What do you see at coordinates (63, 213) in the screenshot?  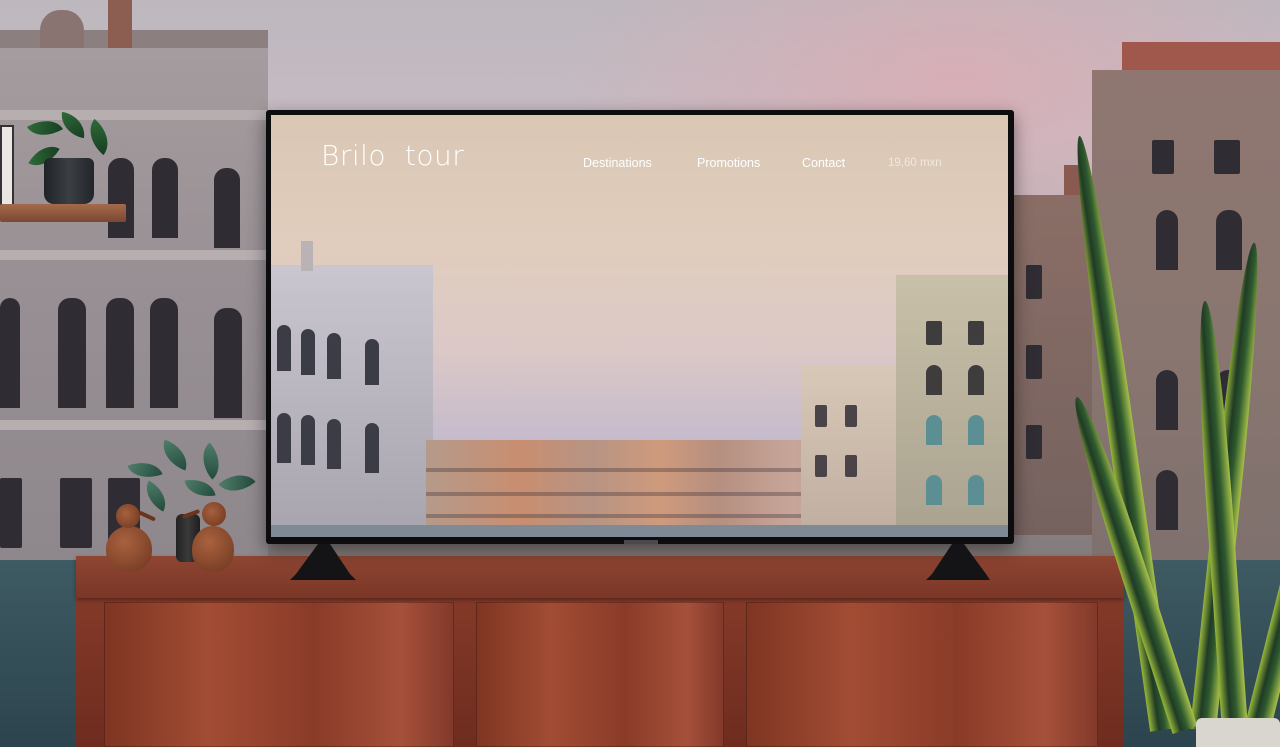 I see `wall-shelf` at bounding box center [63, 213].